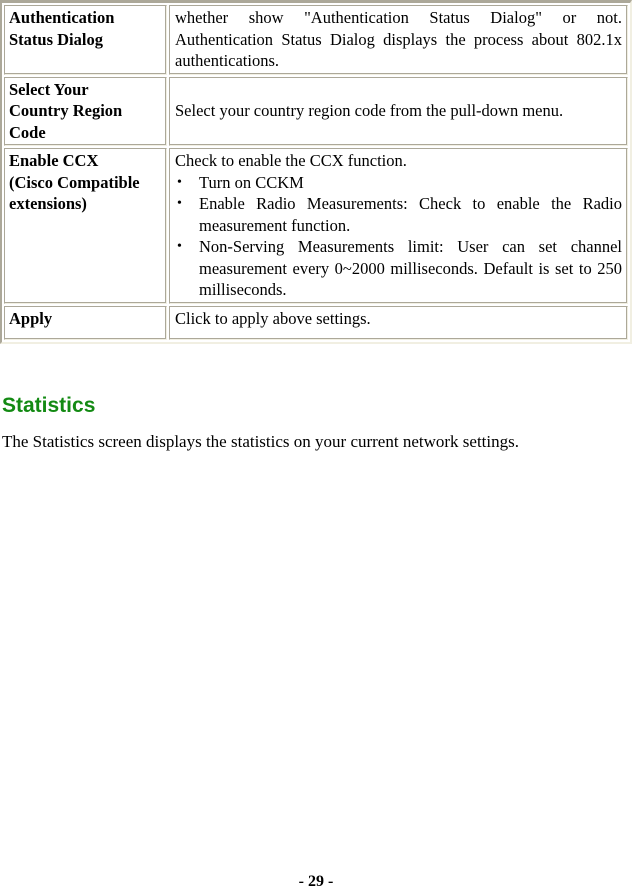 The height and width of the screenshot is (891, 632). I want to click on setting-name-cell: Select Your Country Region Code, so click(85, 111).